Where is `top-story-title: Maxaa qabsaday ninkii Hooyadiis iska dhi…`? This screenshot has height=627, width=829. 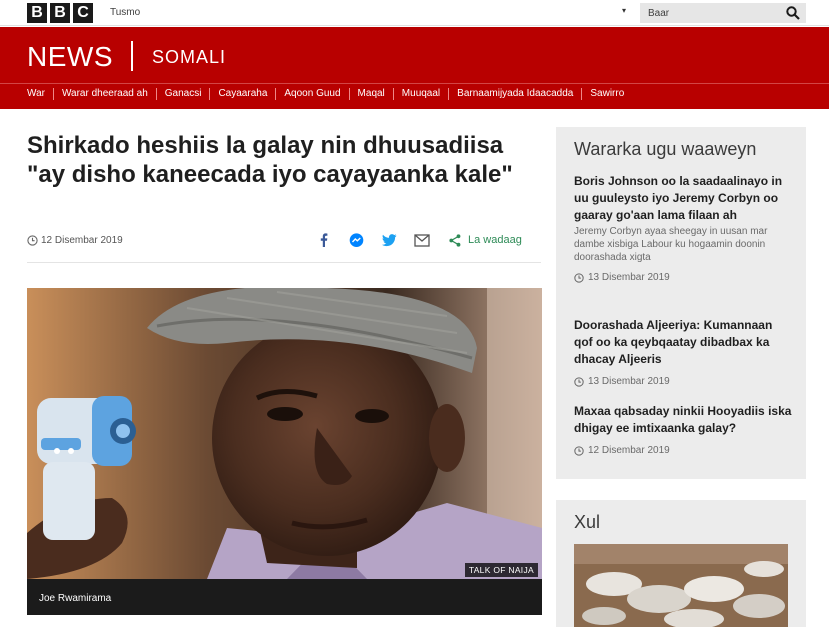
top-story-title: Maxaa qabsaday ninkii Hooyadiis iska dhi… is located at coordinates (683, 420).